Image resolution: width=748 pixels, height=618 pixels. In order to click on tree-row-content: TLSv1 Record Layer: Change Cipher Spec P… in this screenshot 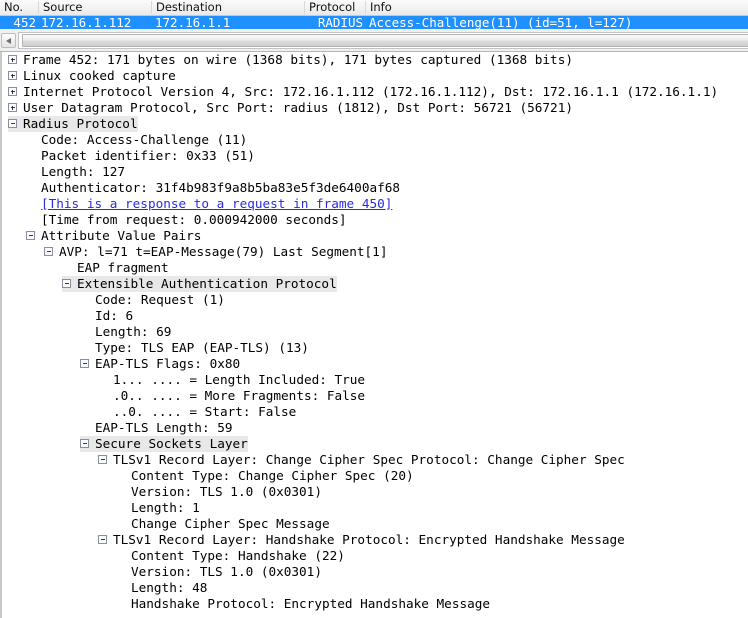, I will do `click(361, 460)`.